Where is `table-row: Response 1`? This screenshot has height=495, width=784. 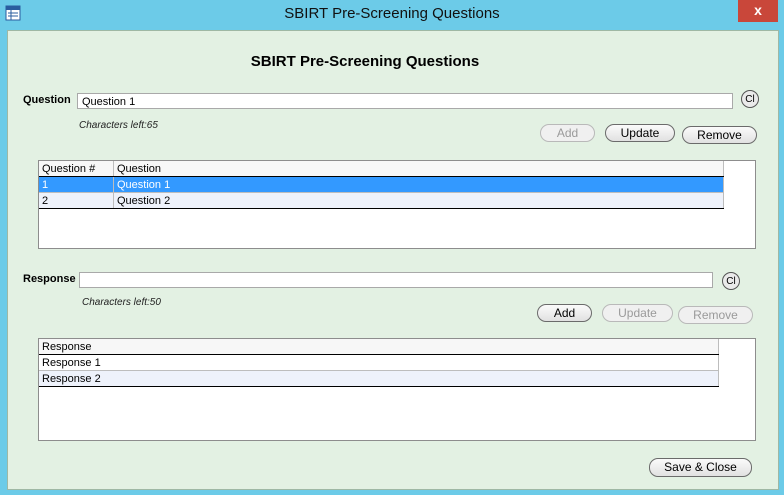 table-row: Response 1 is located at coordinates (379, 362).